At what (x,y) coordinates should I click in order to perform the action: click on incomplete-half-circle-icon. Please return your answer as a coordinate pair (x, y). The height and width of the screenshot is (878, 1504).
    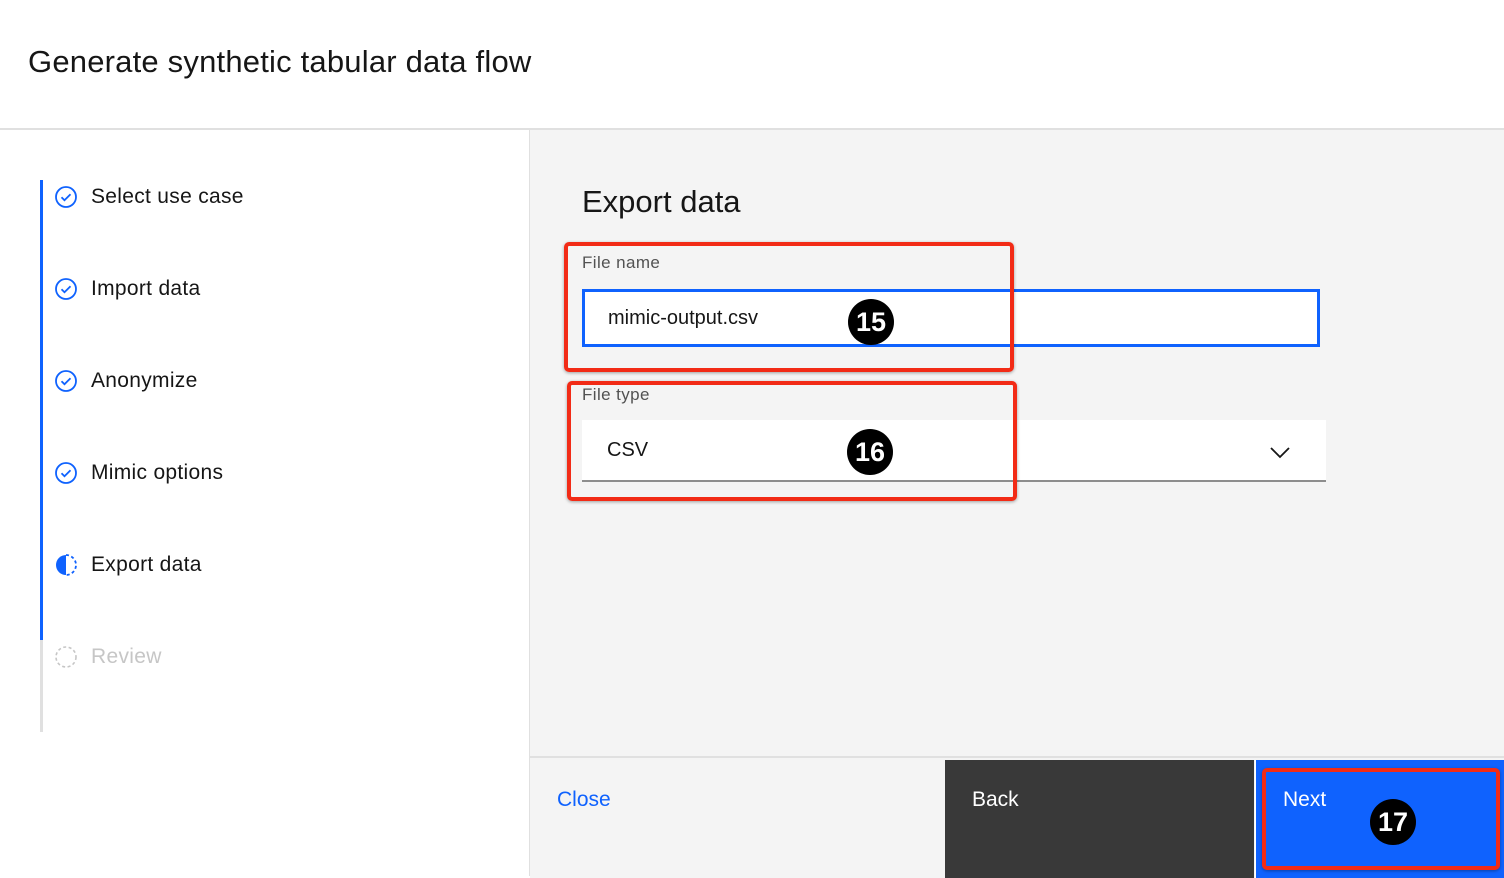
    Looking at the image, I should click on (66, 565).